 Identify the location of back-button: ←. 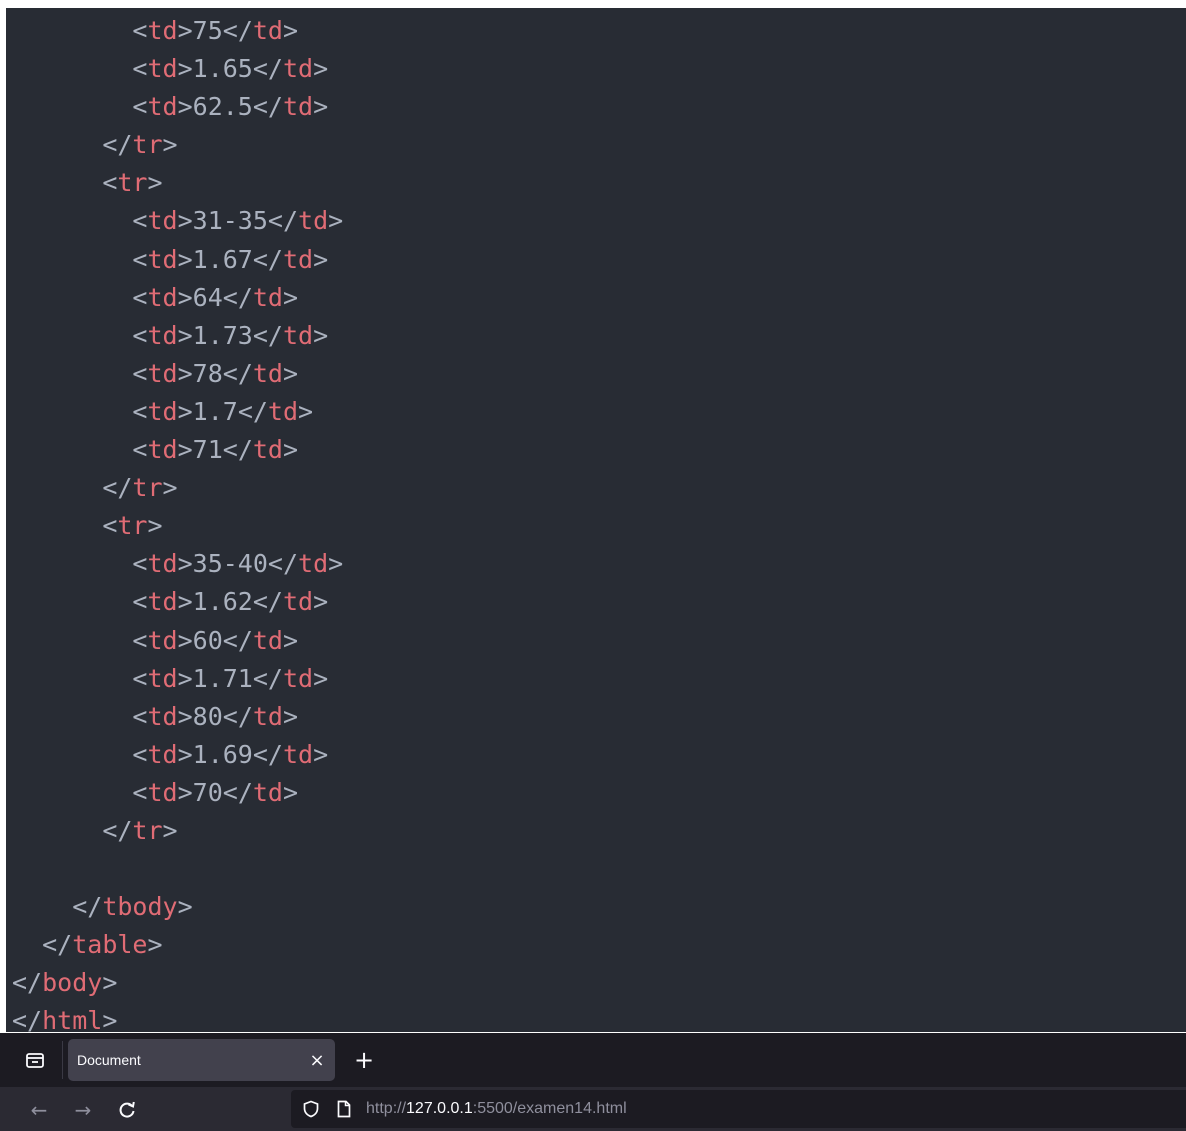
(39, 1110).